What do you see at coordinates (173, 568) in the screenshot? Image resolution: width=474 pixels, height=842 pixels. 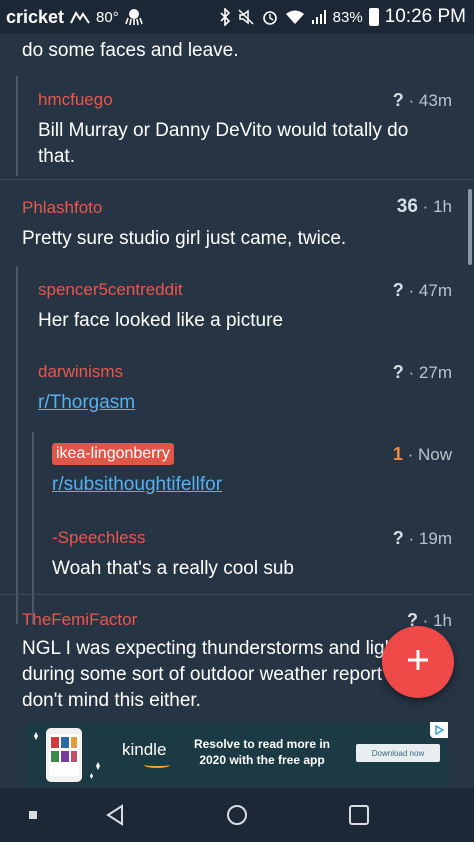 I see `comment-body: Woah that's a really cool sub` at bounding box center [173, 568].